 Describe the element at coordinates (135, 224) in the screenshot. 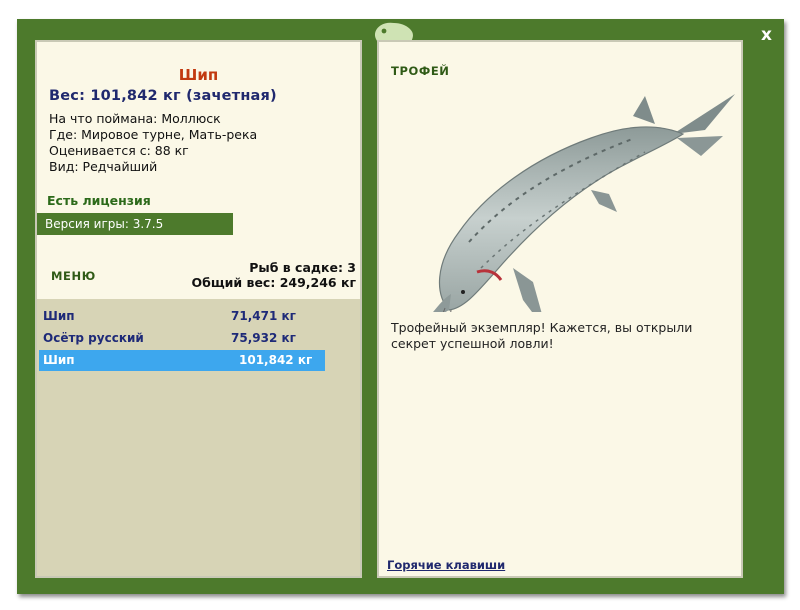

I see `game-version-bar: Версия игры: 3.7.5` at that location.